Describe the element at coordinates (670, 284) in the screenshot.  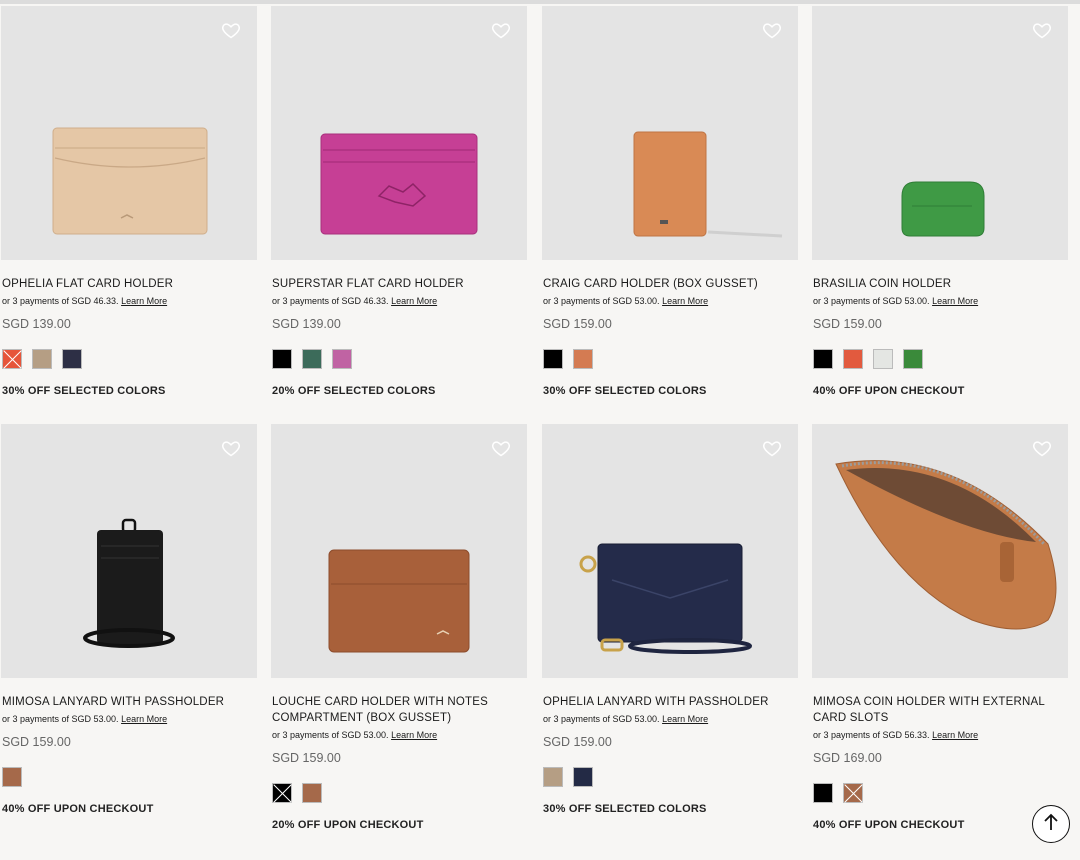
I see `product-name: CRAIG CARD HOLDER (BOX GUSSET)` at that location.